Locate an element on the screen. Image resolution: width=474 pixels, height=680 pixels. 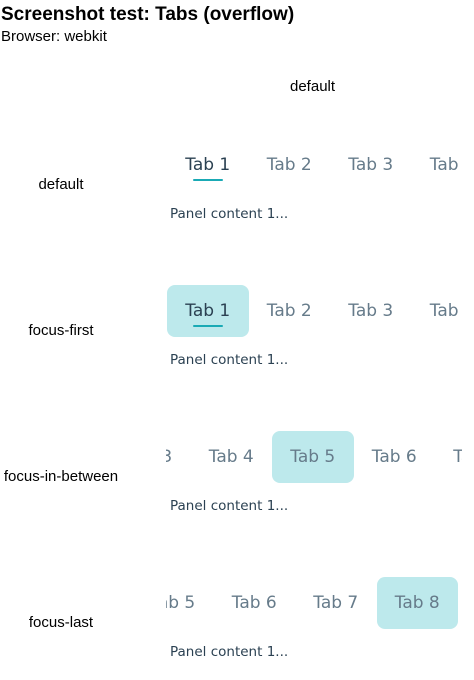
tabs-focus-last: Tab 1Tab 2Tab 3Tab 4Tab 5Tab 6Tab 7Tab 8 is located at coordinates (314, 603).